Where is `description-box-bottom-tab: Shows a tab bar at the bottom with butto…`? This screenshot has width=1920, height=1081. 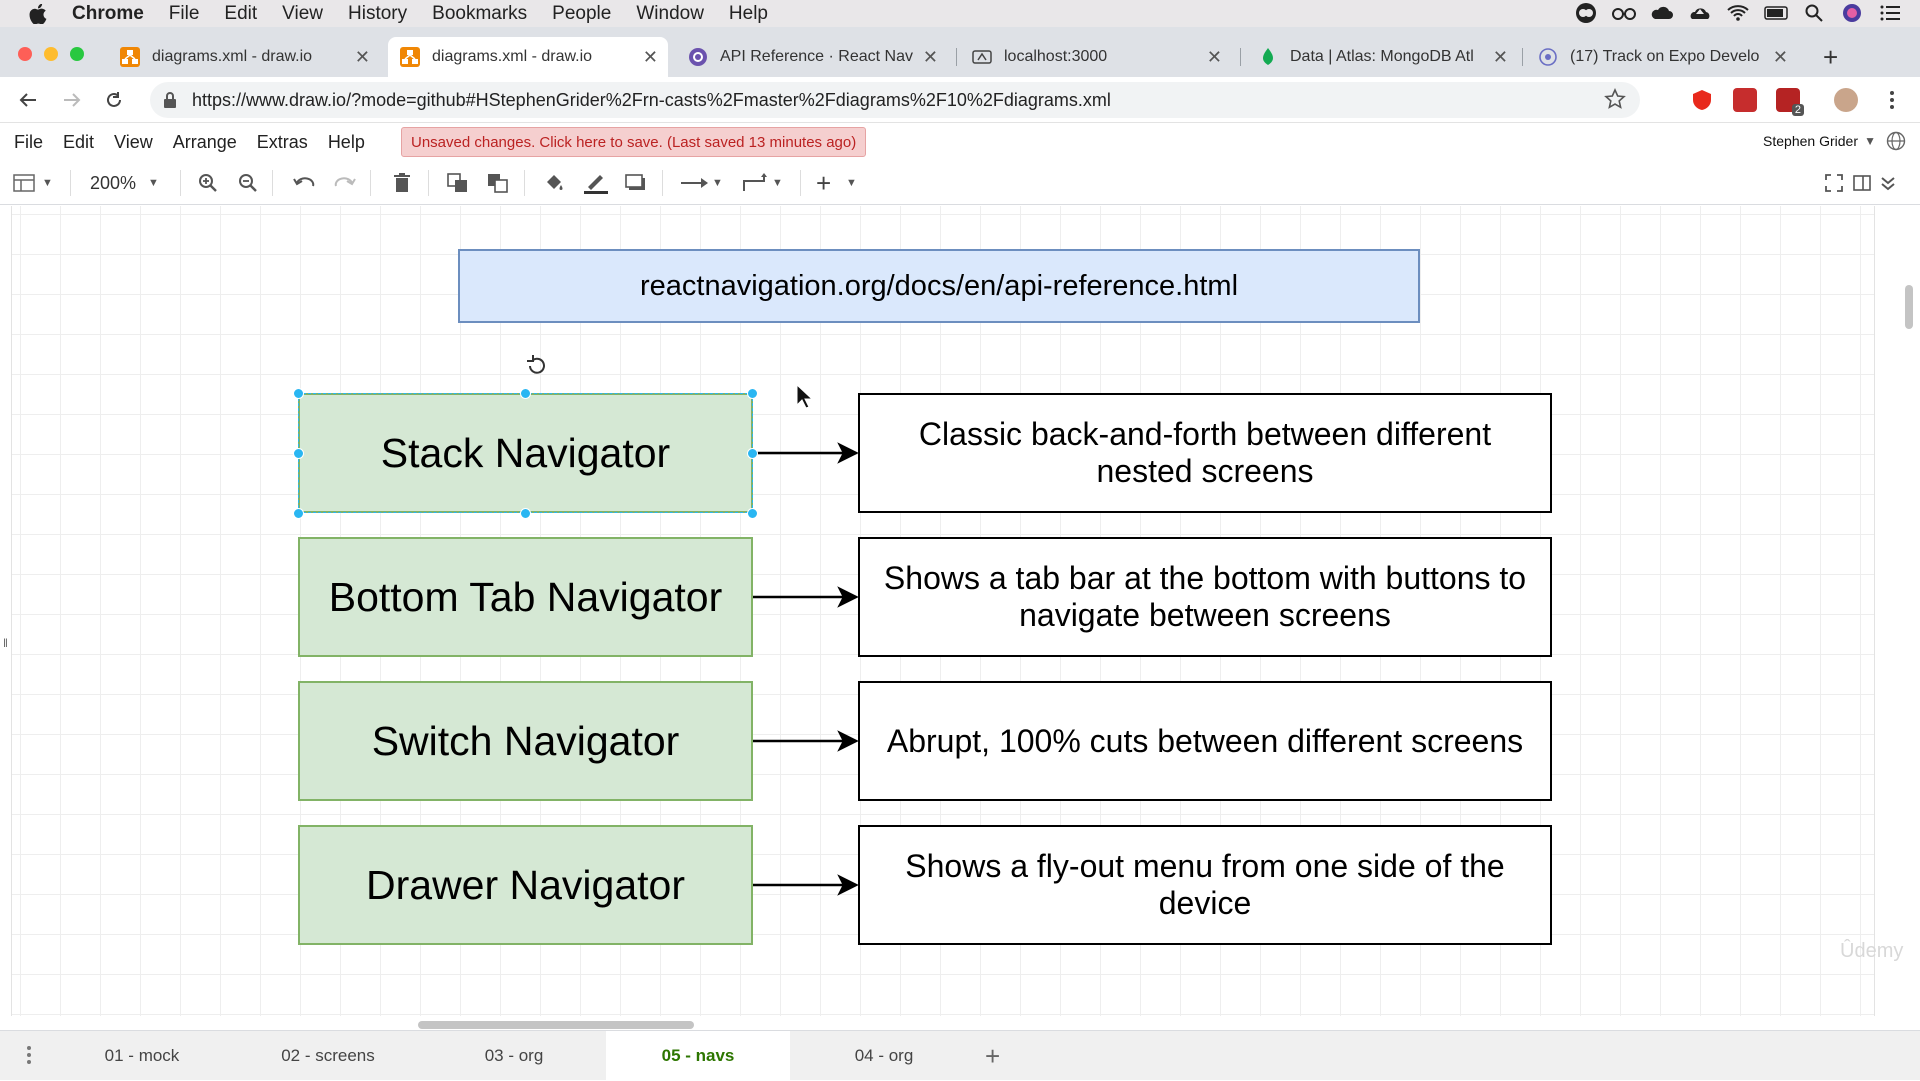
description-box-bottom-tab: Shows a tab bar at the bottom with butto… is located at coordinates (1205, 597).